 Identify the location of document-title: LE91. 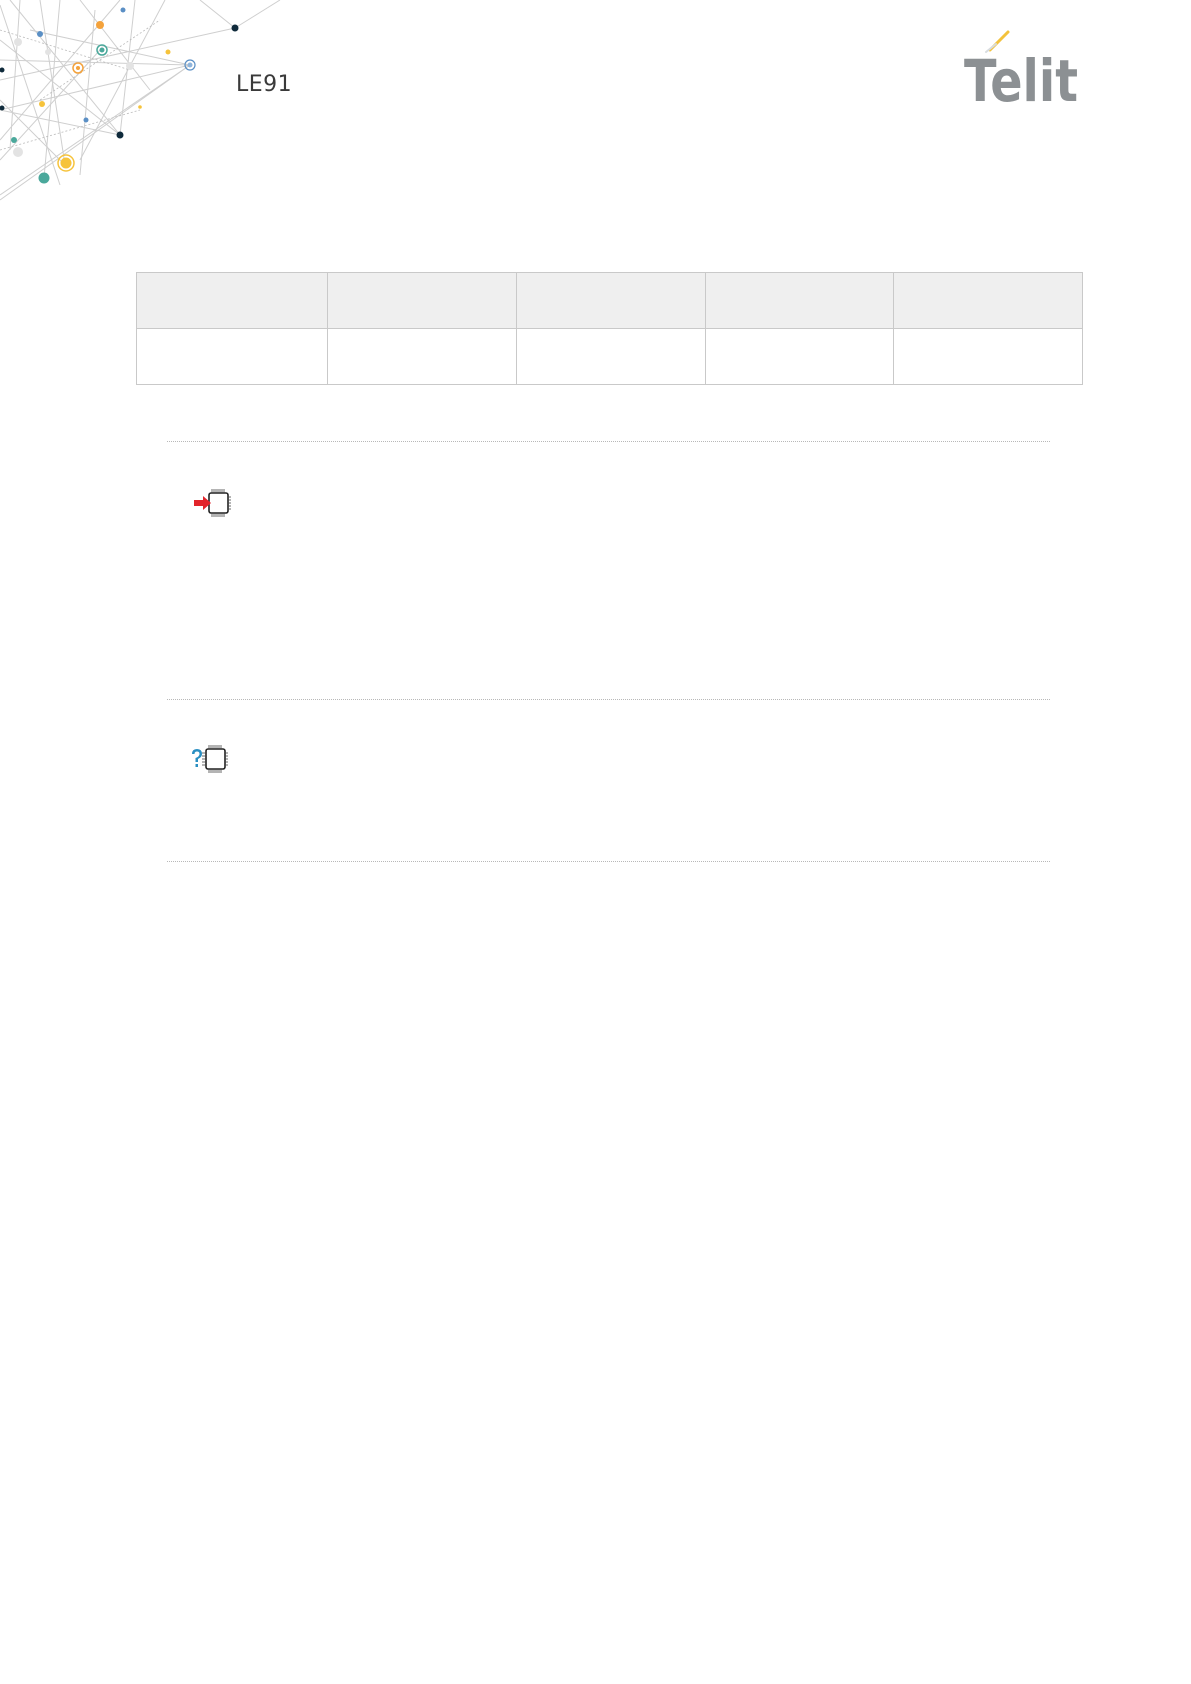
(264, 84).